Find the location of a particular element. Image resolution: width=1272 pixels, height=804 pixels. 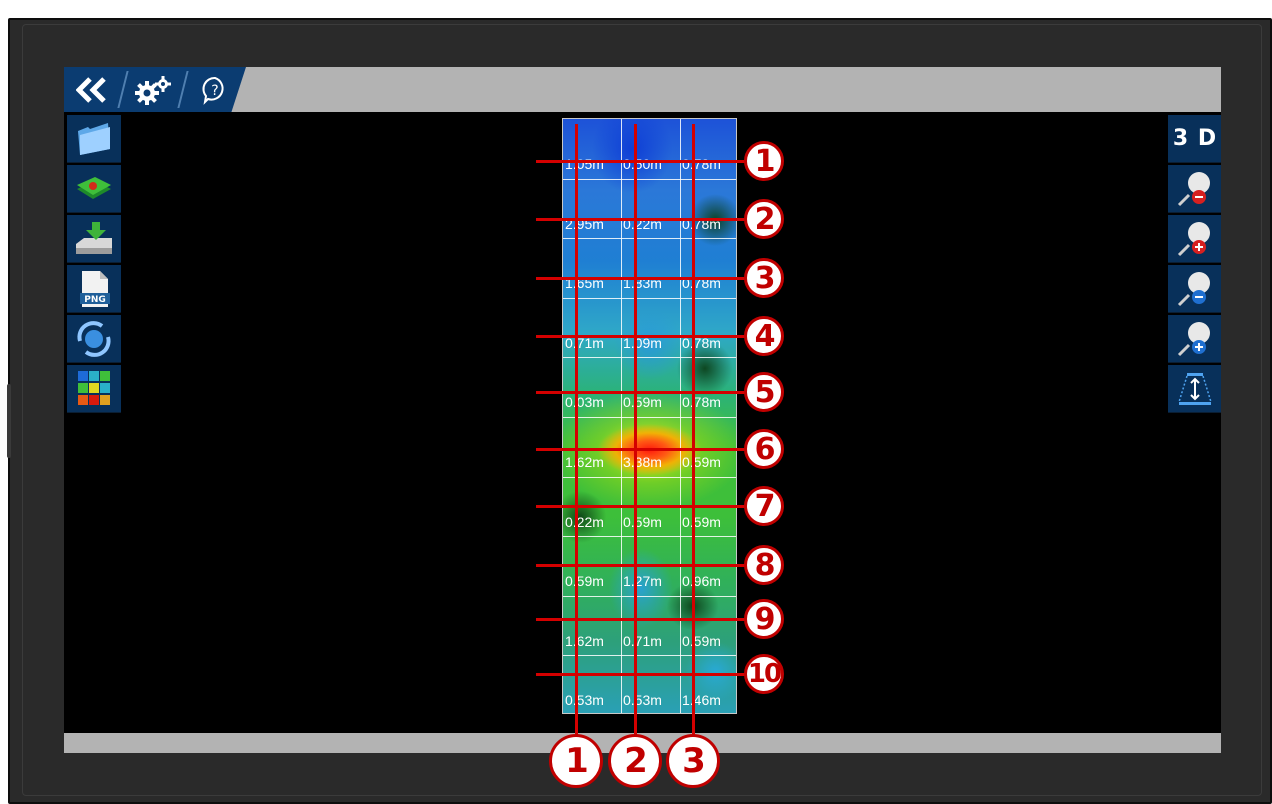

map-layer-button is located at coordinates (94, 189).